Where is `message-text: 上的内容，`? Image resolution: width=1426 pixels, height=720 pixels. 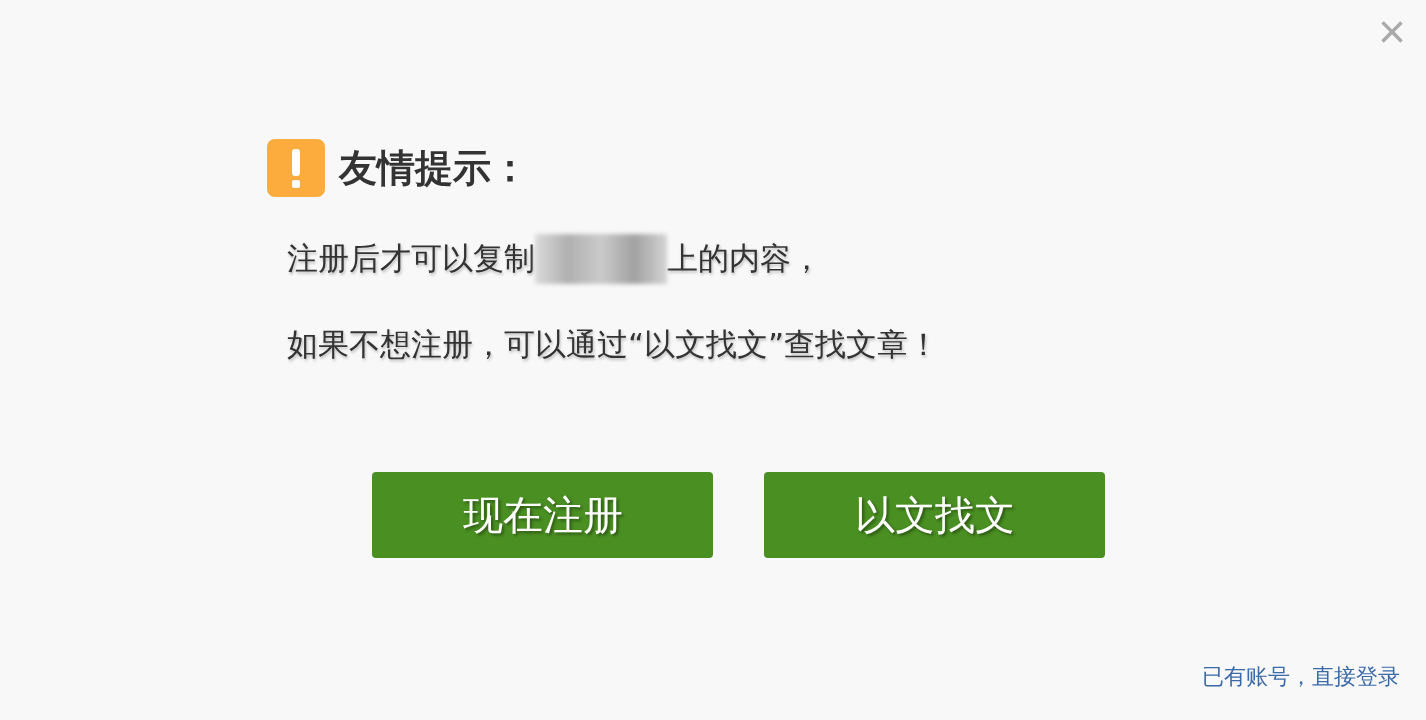 message-text: 上的内容， is located at coordinates (744, 258).